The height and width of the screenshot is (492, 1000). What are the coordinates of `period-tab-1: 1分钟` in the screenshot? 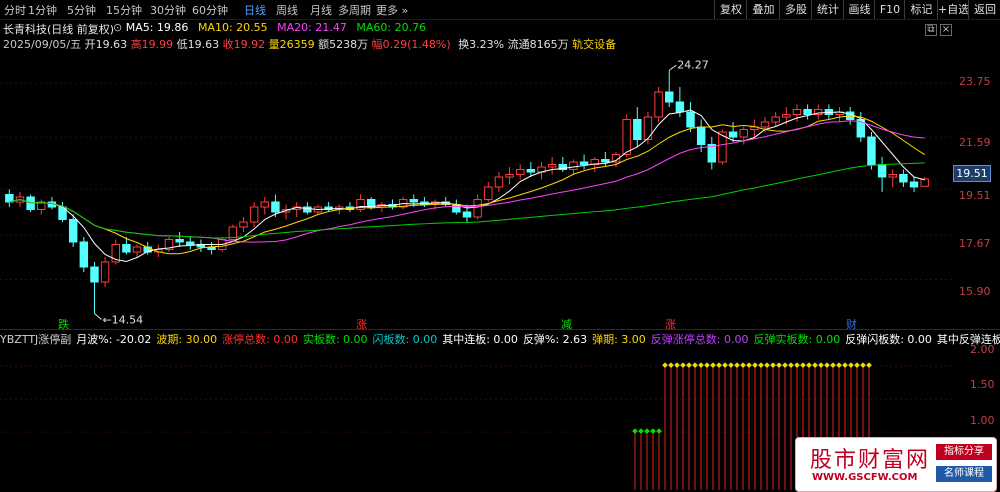 It's located at (42, 10).